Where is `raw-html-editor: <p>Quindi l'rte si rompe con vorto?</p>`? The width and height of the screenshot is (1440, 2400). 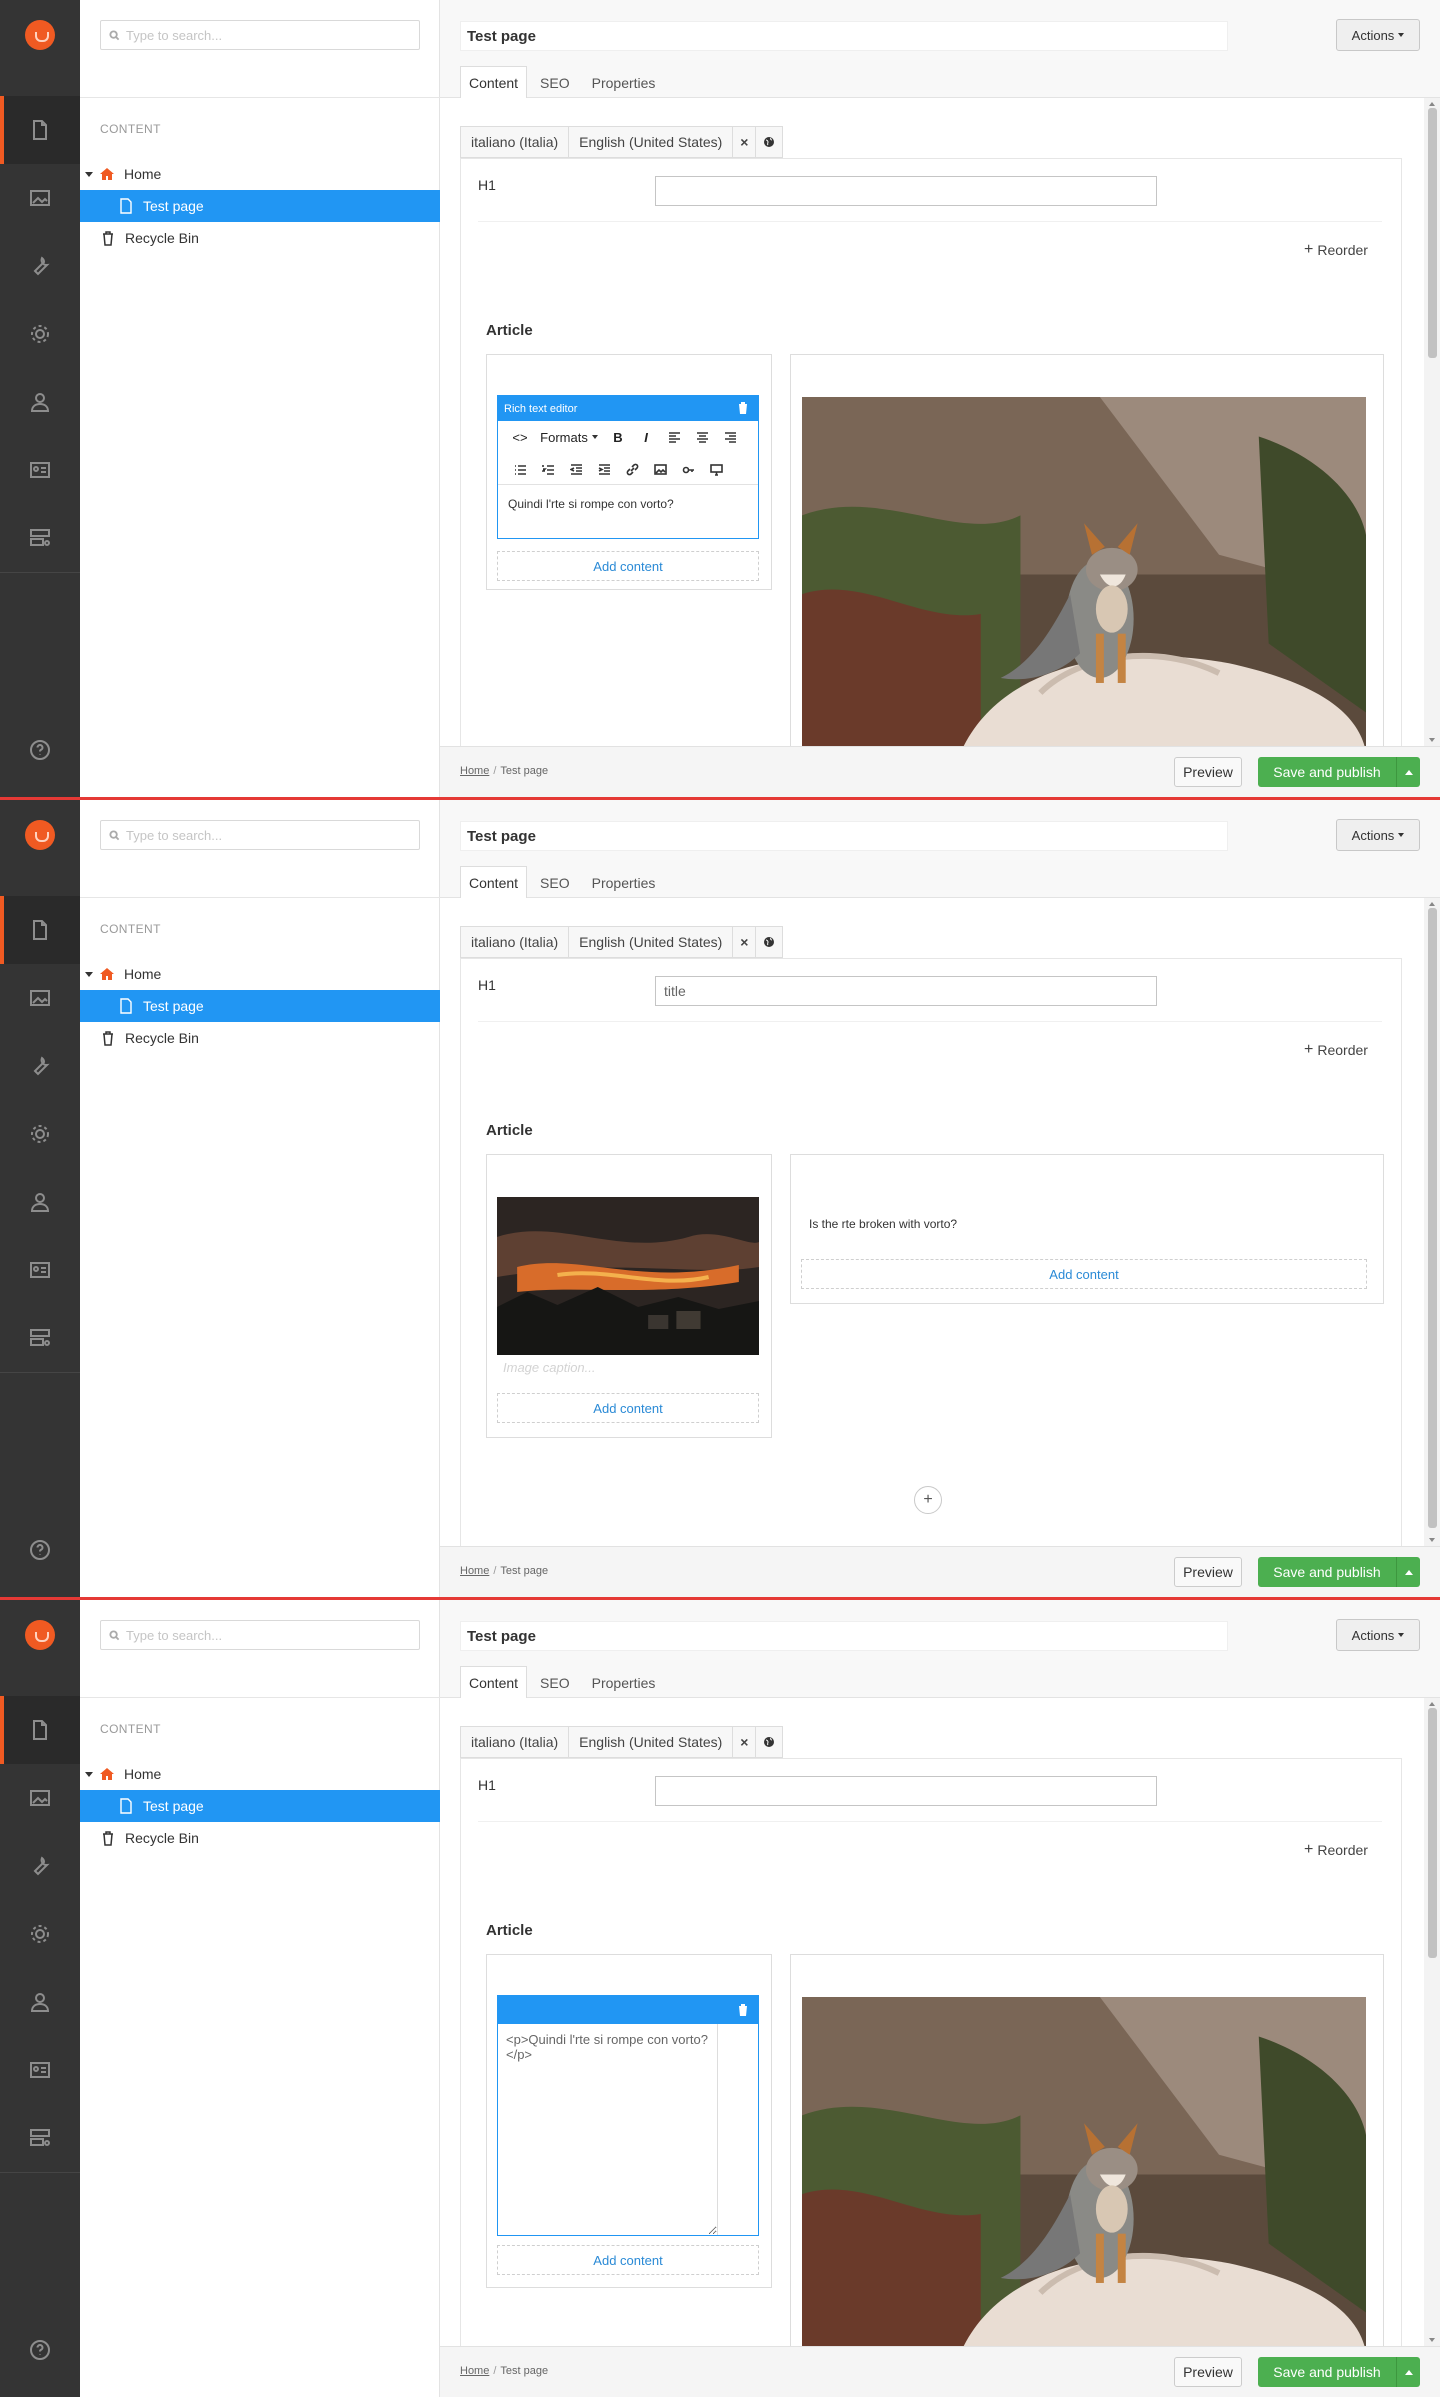
raw-html-editor: <p>Quindi l'rte si rompe con vorto?</p> is located at coordinates (628, 2115).